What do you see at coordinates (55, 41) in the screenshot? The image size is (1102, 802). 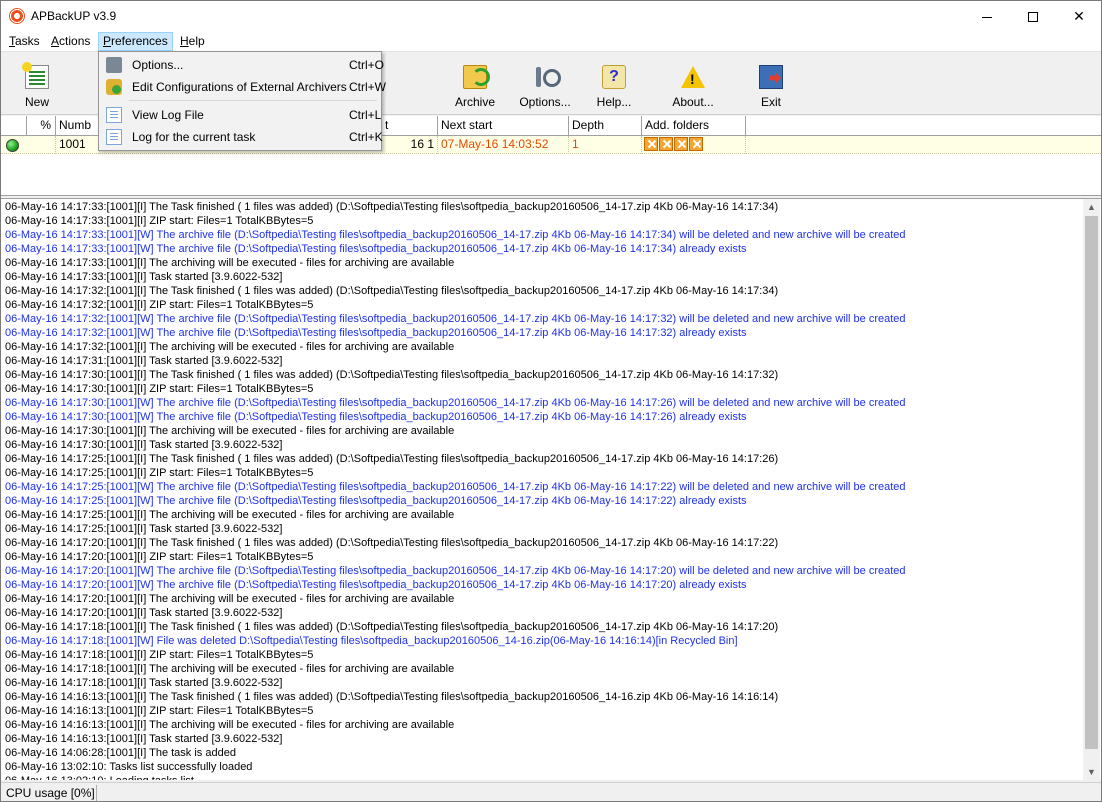 I see `menu-actions-mnemonic: A` at bounding box center [55, 41].